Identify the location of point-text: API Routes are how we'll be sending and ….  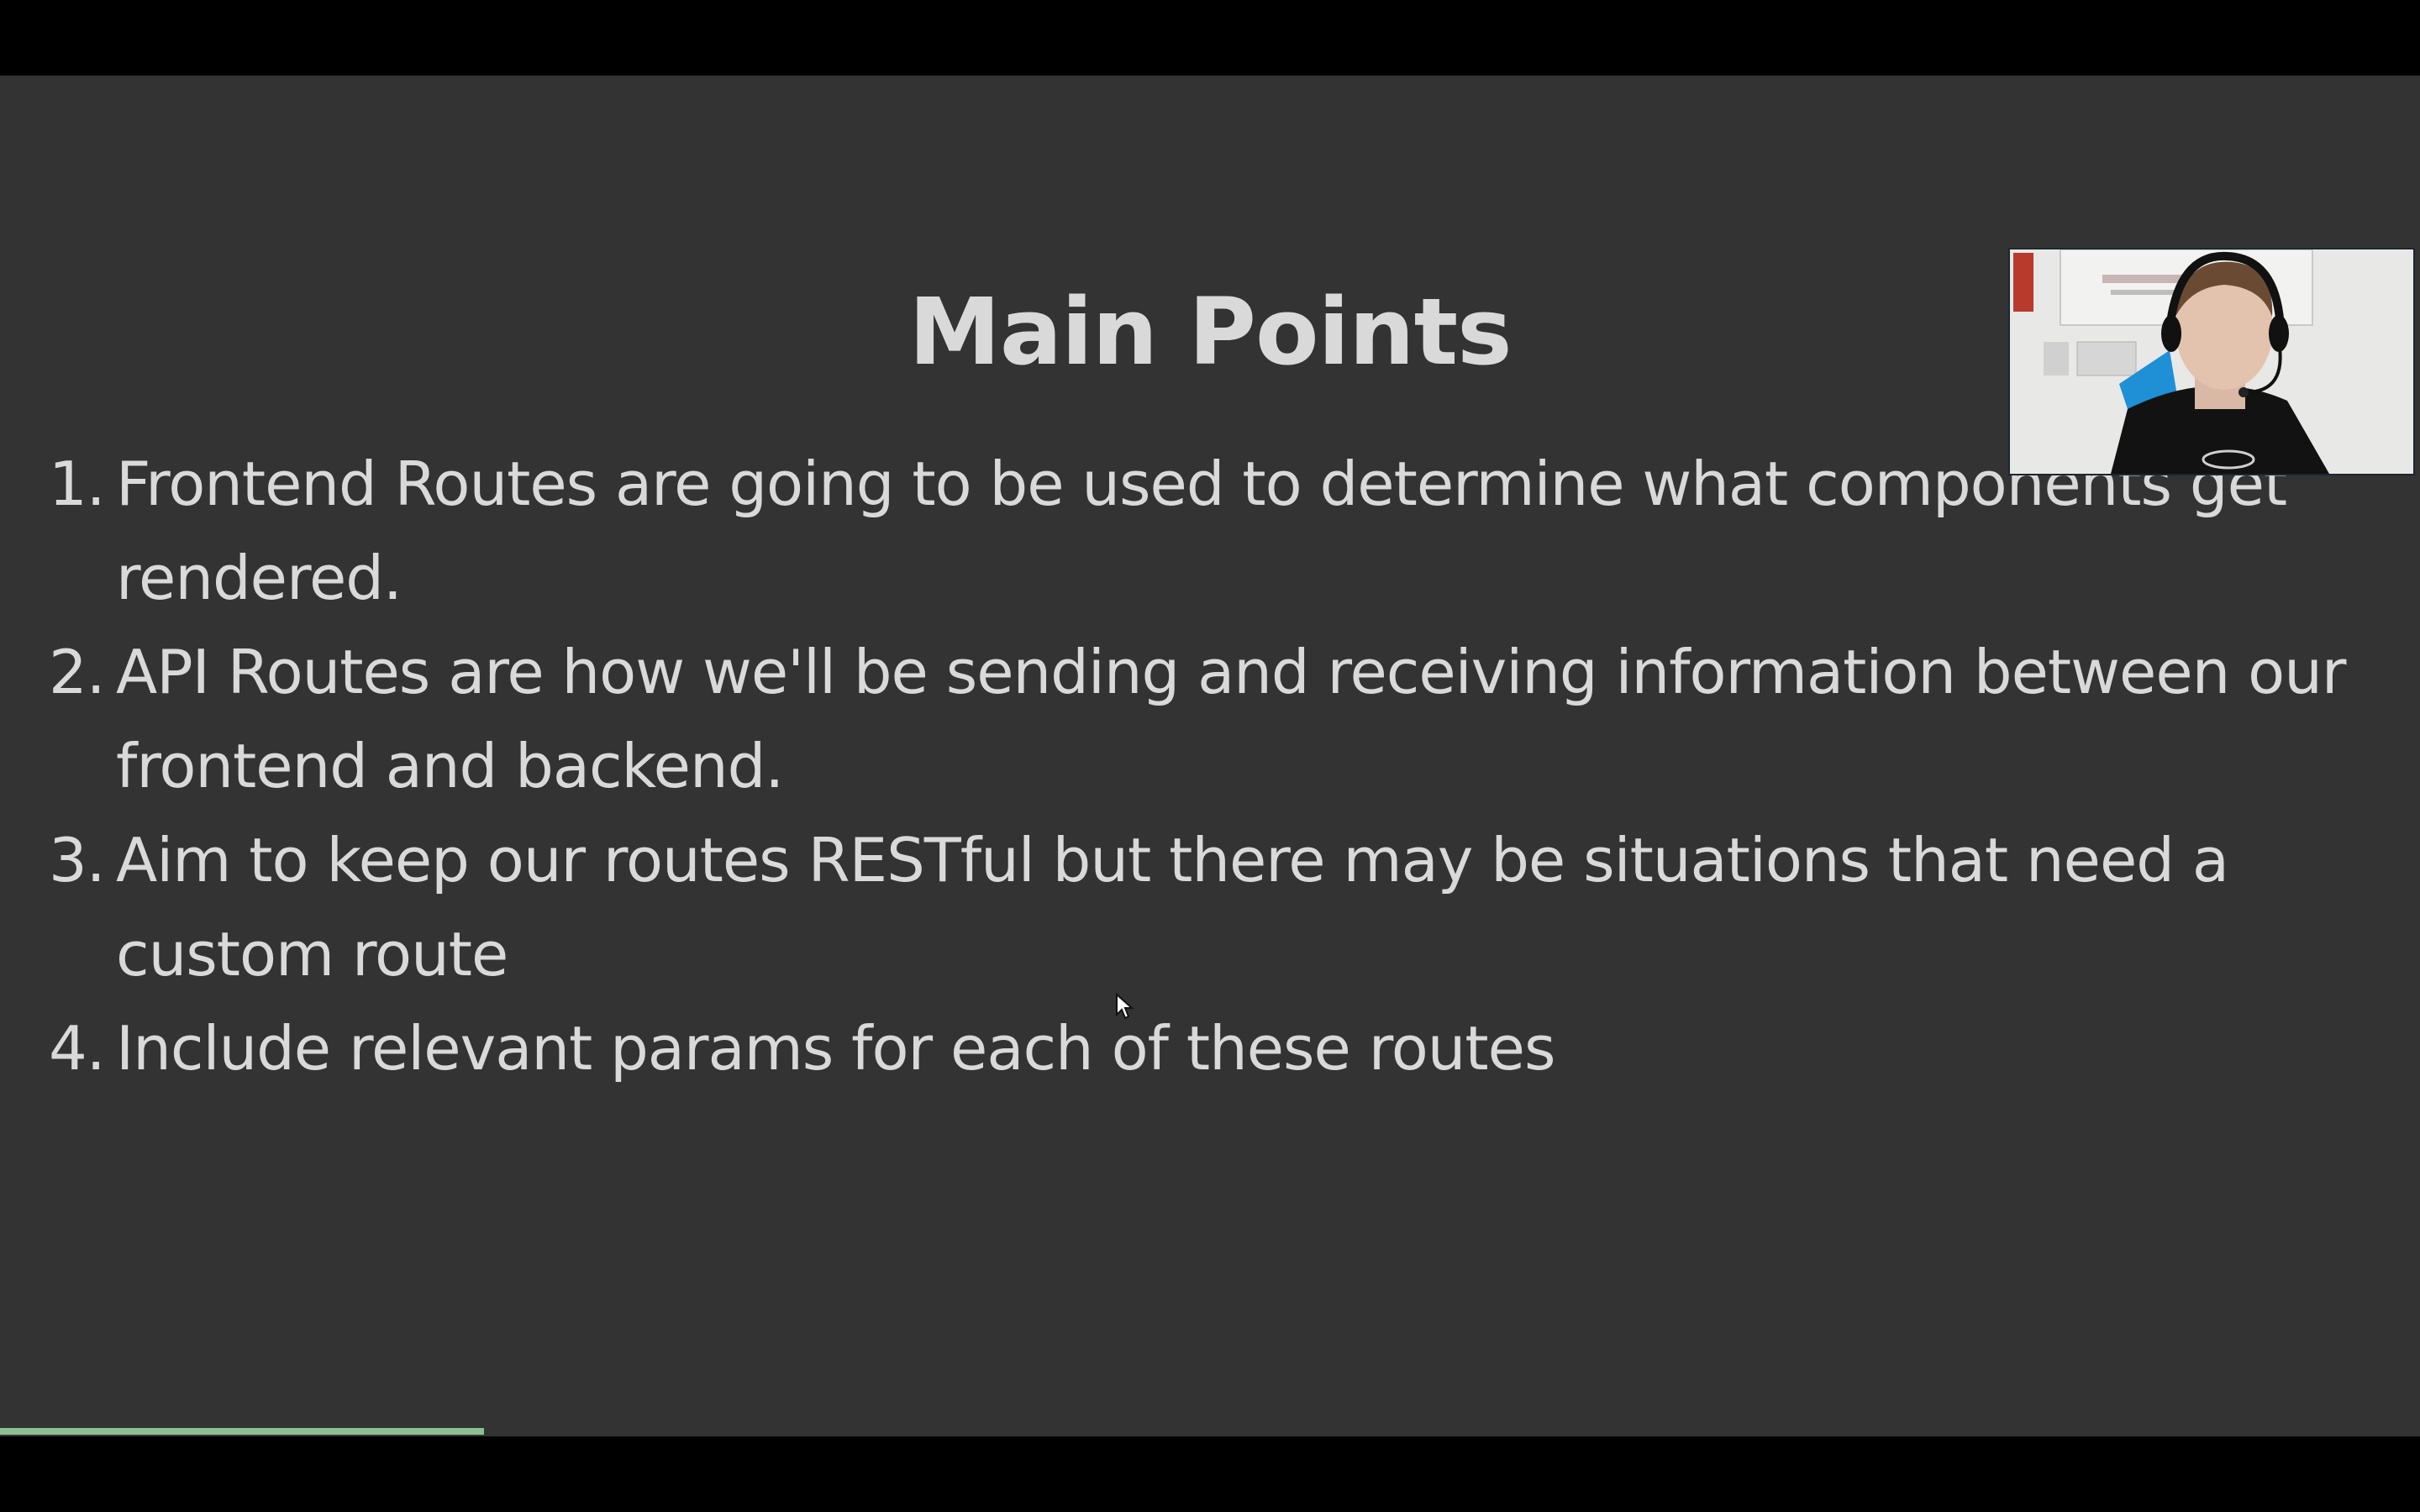
(1231, 719).